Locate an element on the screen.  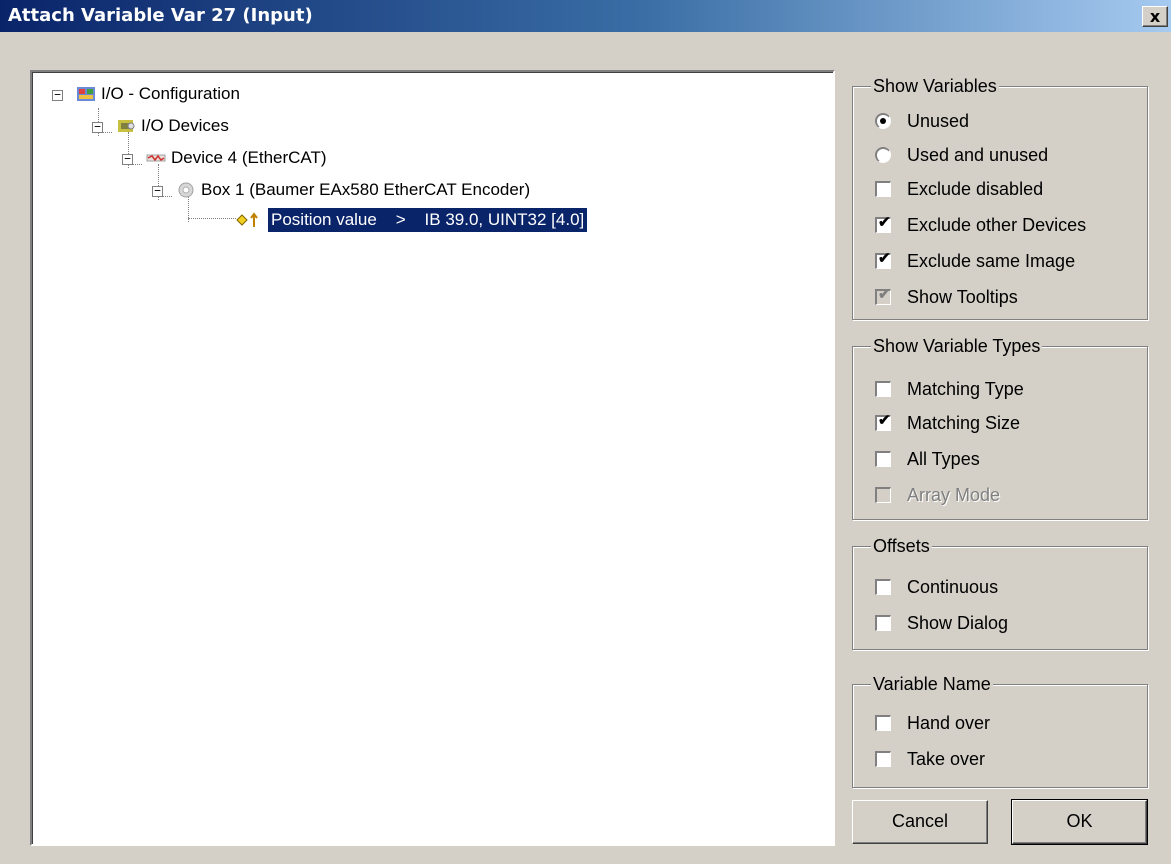
option-label: Matching Size is located at coordinates (964, 423).